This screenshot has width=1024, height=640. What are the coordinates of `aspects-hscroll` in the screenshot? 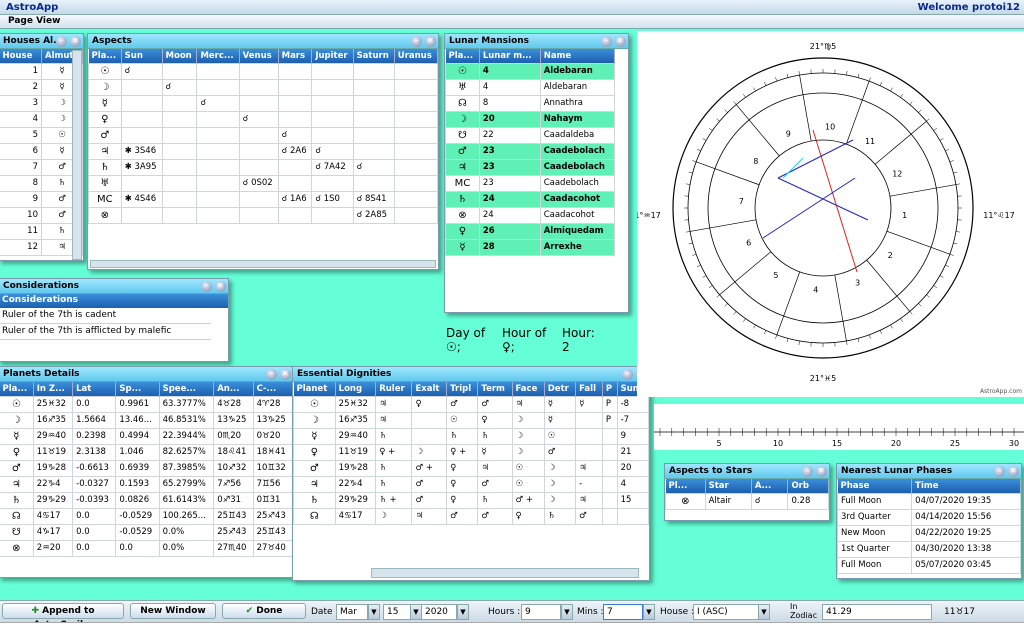 It's located at (263, 264).